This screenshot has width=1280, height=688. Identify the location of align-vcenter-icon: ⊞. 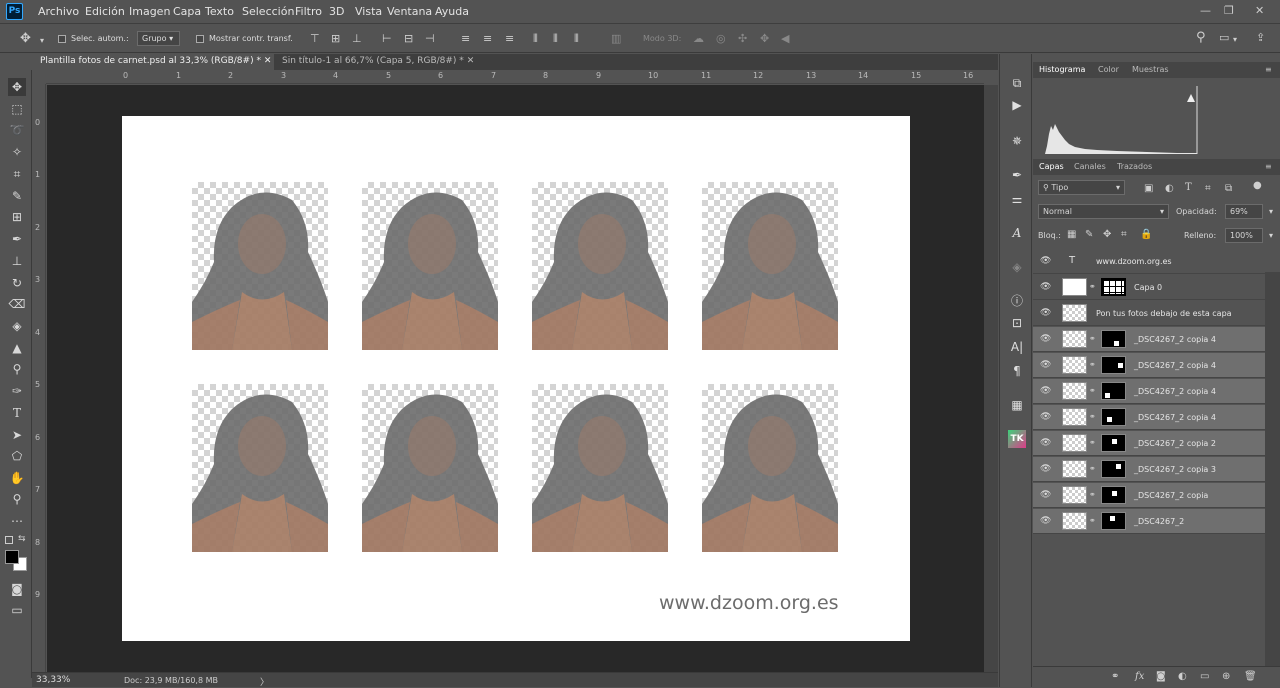
(335, 38).